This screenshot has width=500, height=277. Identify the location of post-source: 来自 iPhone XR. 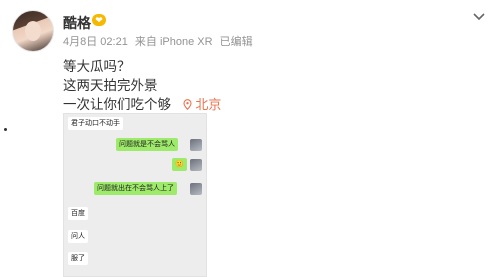
(173, 42).